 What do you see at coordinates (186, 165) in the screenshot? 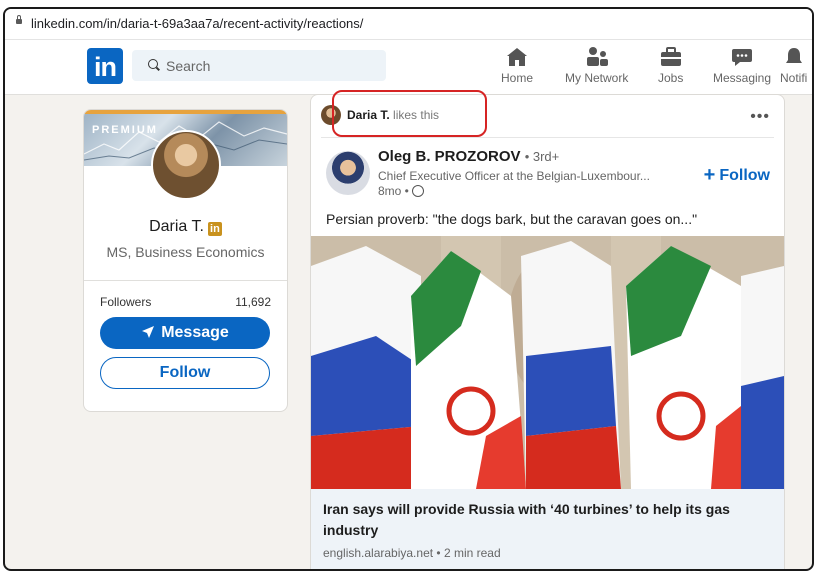
I see `profile-avatar` at bounding box center [186, 165].